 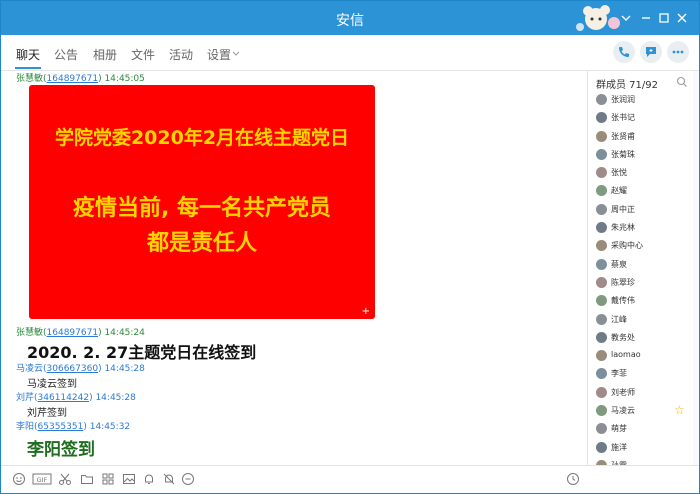 What do you see at coordinates (627, 85) in the screenshot?
I see `member-count: 群成员 71/92` at bounding box center [627, 85].